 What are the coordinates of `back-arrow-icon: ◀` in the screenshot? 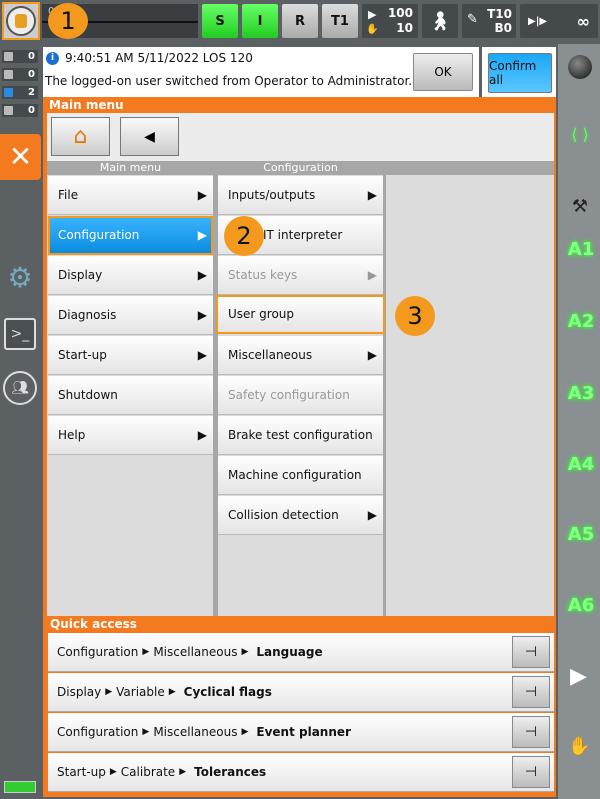 It's located at (149, 136).